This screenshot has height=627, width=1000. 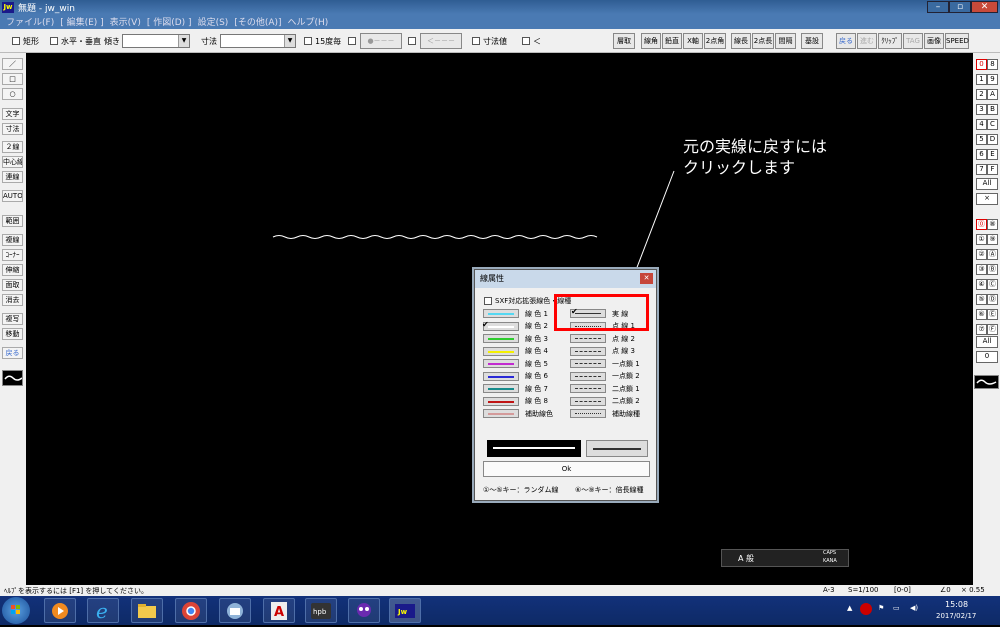 I want to click on btn-spacing: 間隔, so click(x=785, y=41).